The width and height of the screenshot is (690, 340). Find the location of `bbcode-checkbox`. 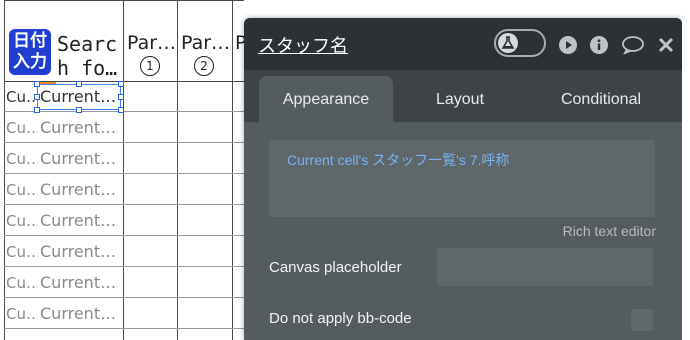

bbcode-checkbox is located at coordinates (642, 320).